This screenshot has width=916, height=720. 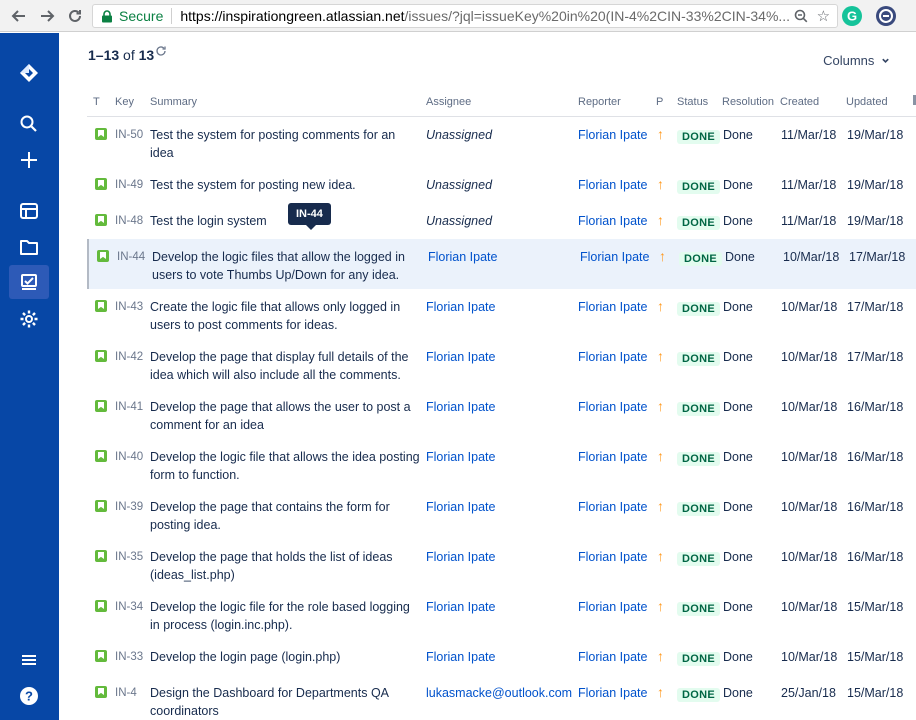 What do you see at coordinates (599, 102) in the screenshot?
I see `col-header-reporter: Reporter` at bounding box center [599, 102].